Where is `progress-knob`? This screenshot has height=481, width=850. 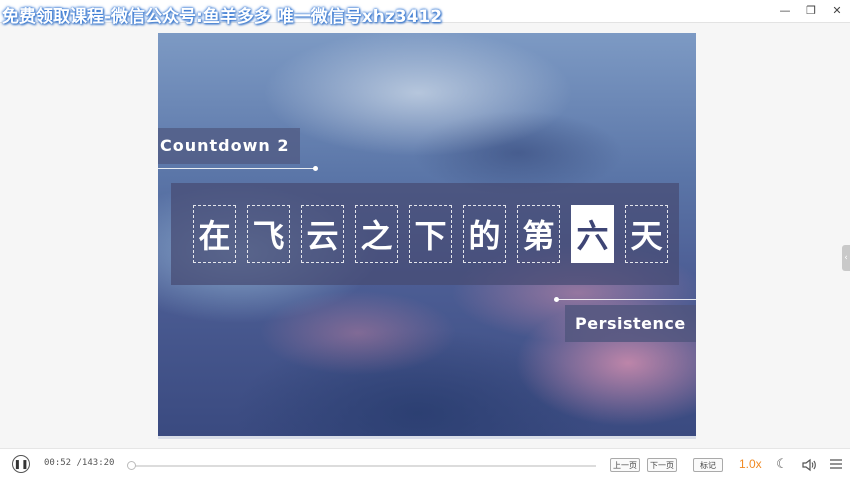 progress-knob is located at coordinates (131, 465).